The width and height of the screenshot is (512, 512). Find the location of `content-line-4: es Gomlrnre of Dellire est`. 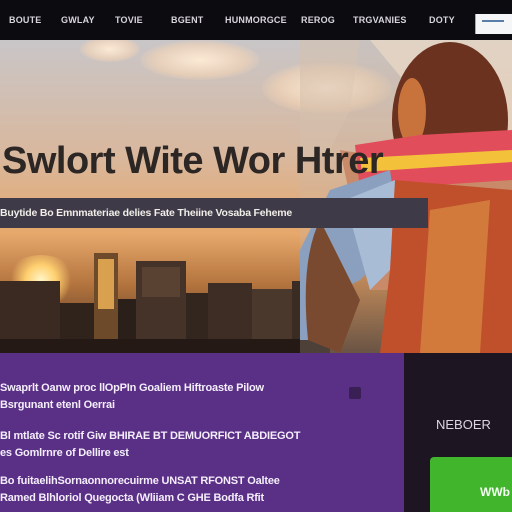

content-line-4: es Gomlrnre of Dellire est is located at coordinates (64, 453).